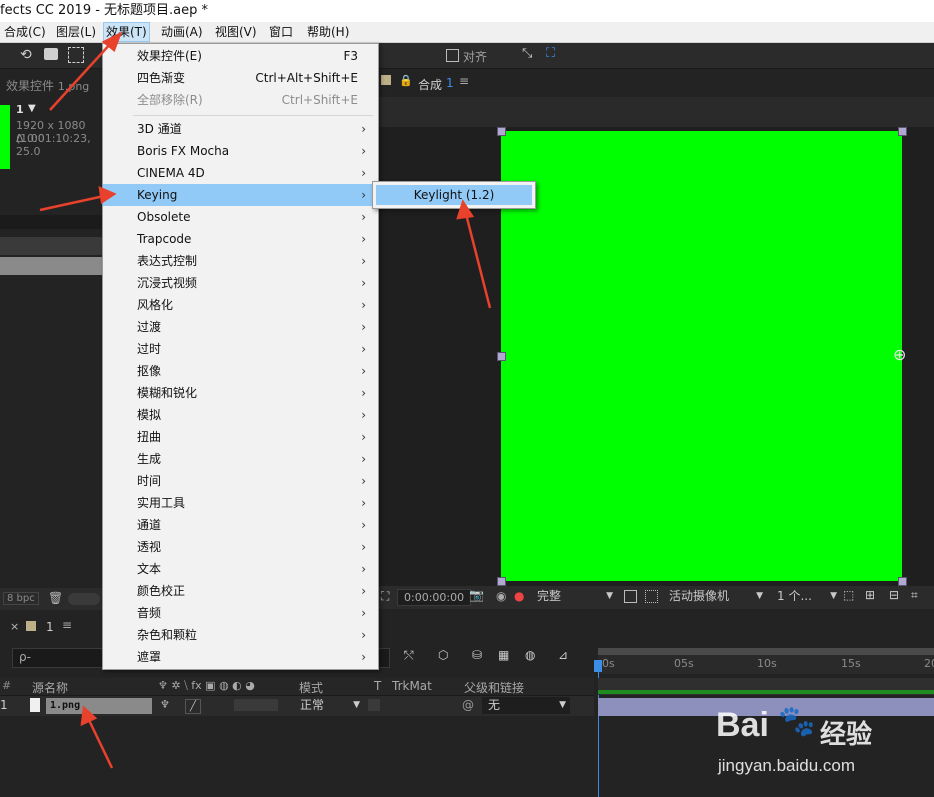 This screenshot has height=797, width=934. I want to click on arrow-to-keying, so click(78, 198).